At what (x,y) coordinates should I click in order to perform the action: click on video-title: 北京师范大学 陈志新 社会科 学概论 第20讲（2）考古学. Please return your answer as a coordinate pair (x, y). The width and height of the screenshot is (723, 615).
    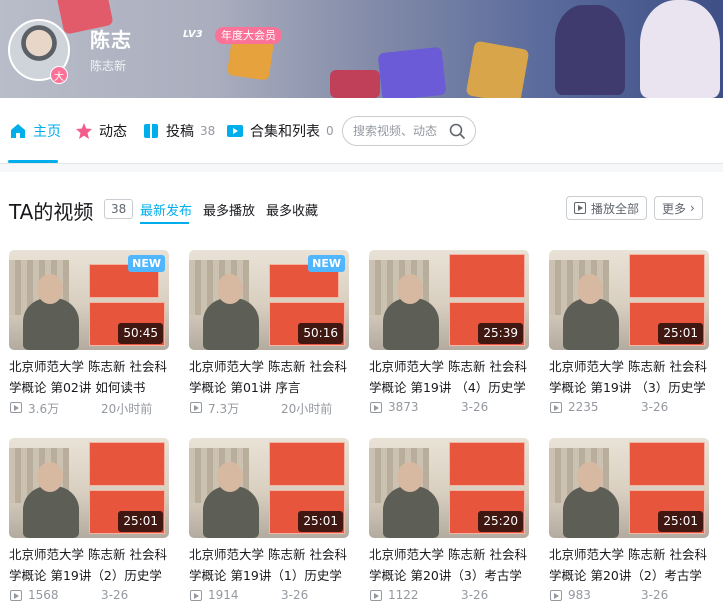
    Looking at the image, I should click on (629, 565).